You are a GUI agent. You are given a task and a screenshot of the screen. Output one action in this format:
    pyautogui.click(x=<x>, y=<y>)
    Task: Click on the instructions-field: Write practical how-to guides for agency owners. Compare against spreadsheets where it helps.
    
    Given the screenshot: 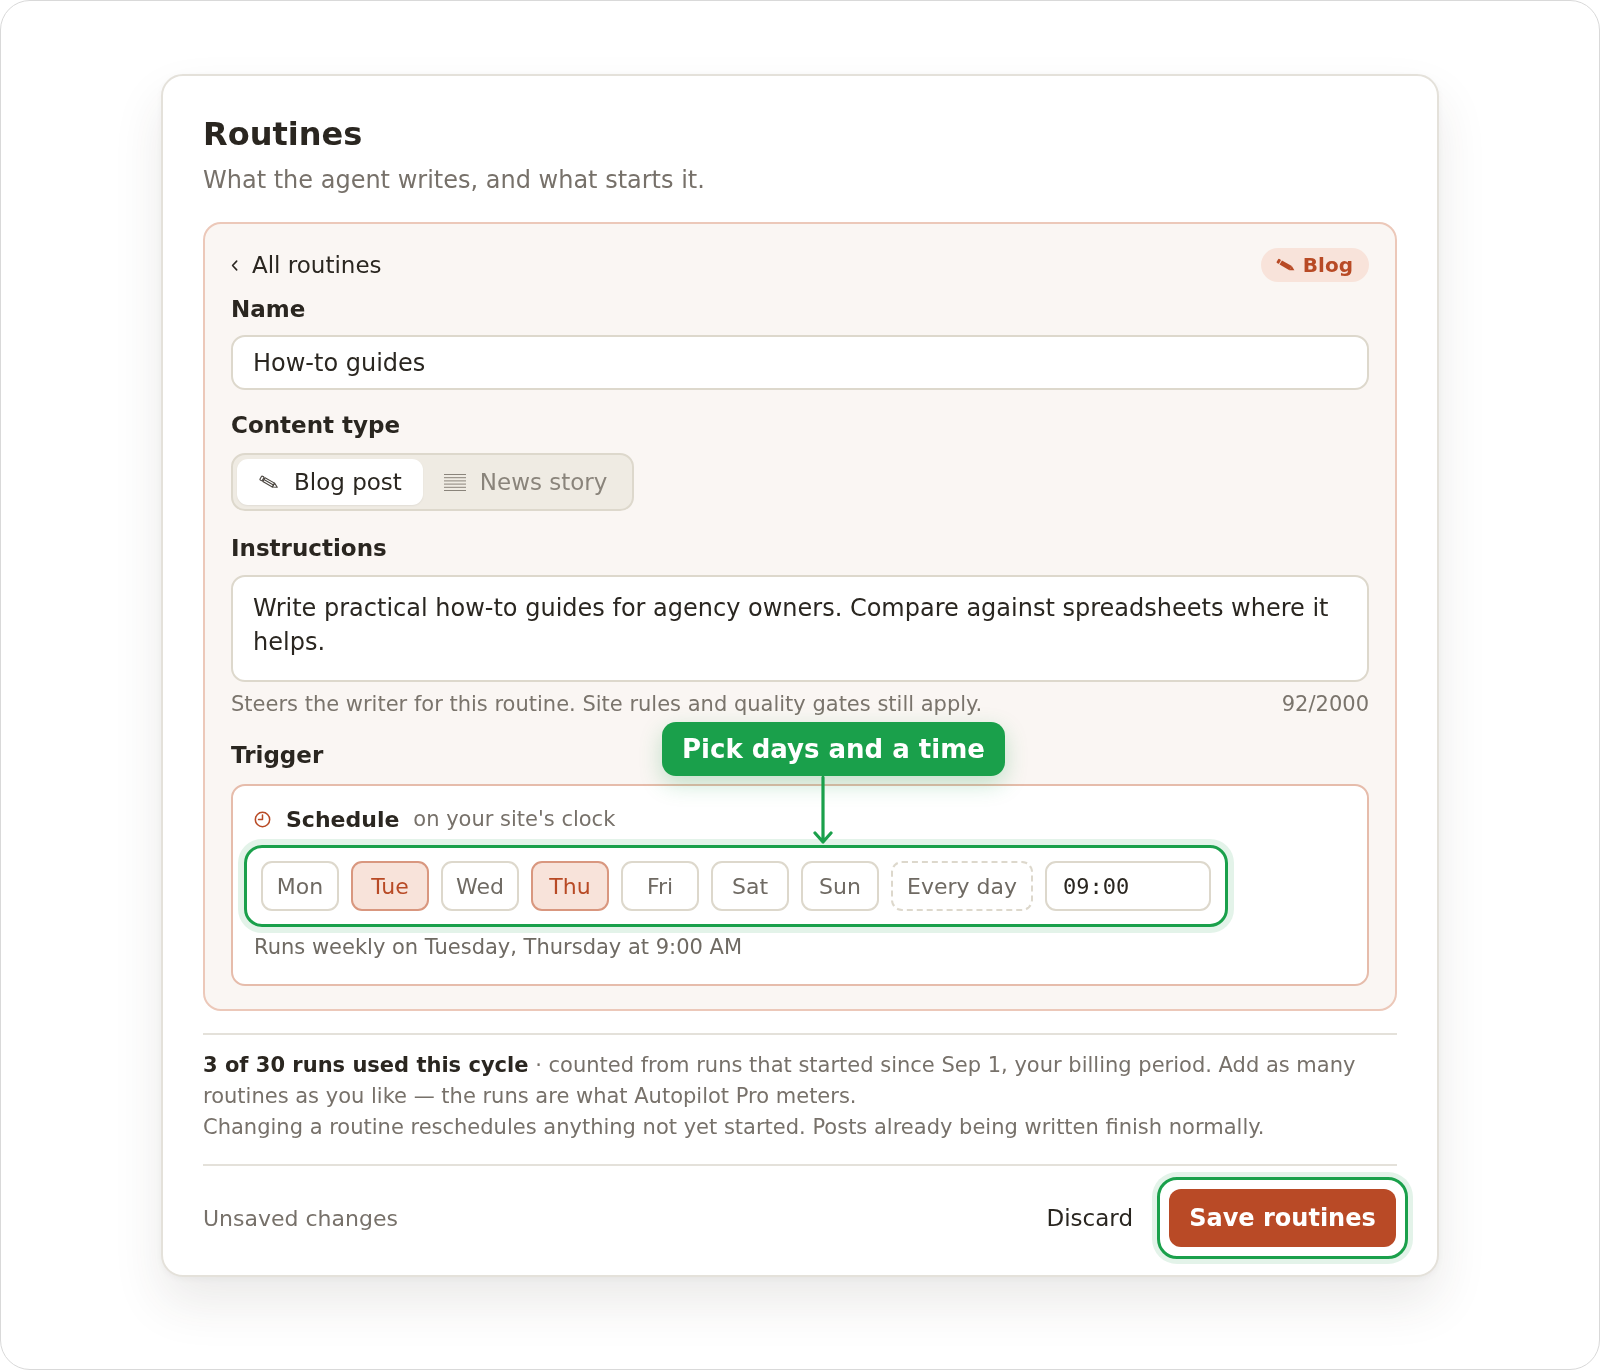 What is the action you would take?
    pyautogui.click(x=800, y=628)
    